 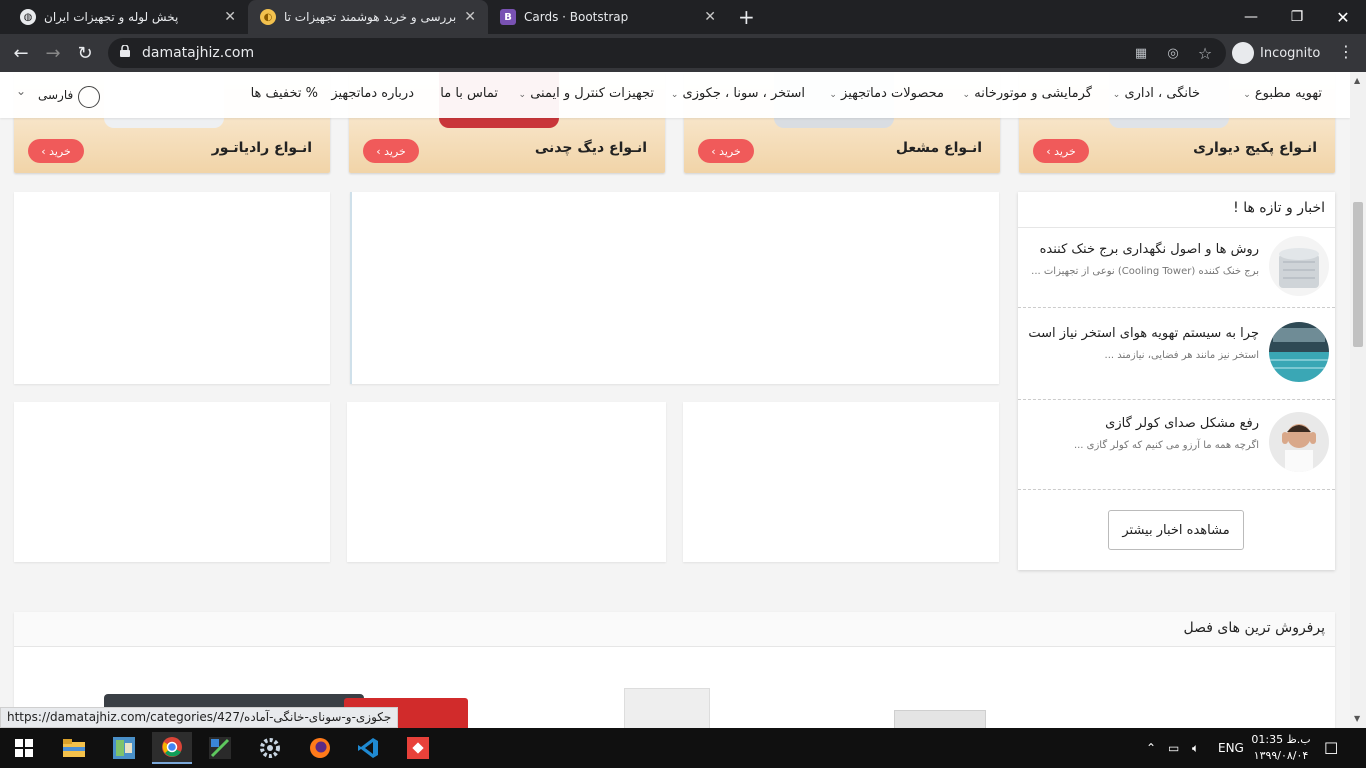 I want to click on windows-start-icon, so click(x=24, y=748).